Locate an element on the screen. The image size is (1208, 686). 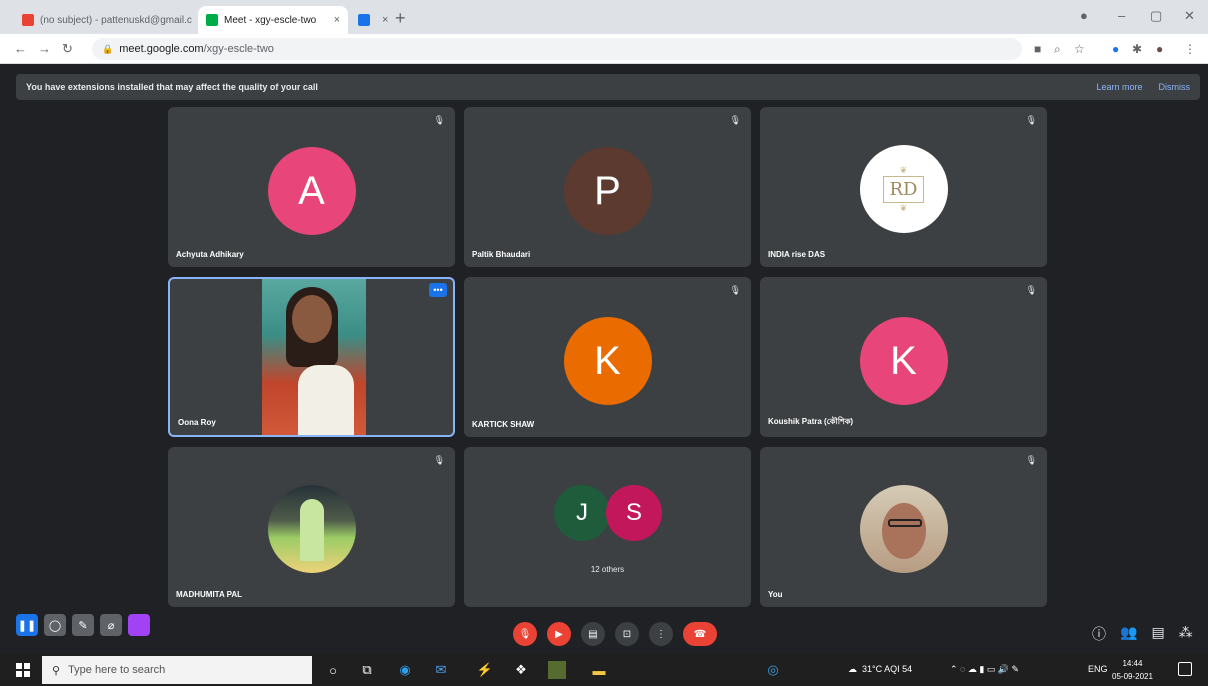
forward-icon: → is located at coordinates (44, 48).